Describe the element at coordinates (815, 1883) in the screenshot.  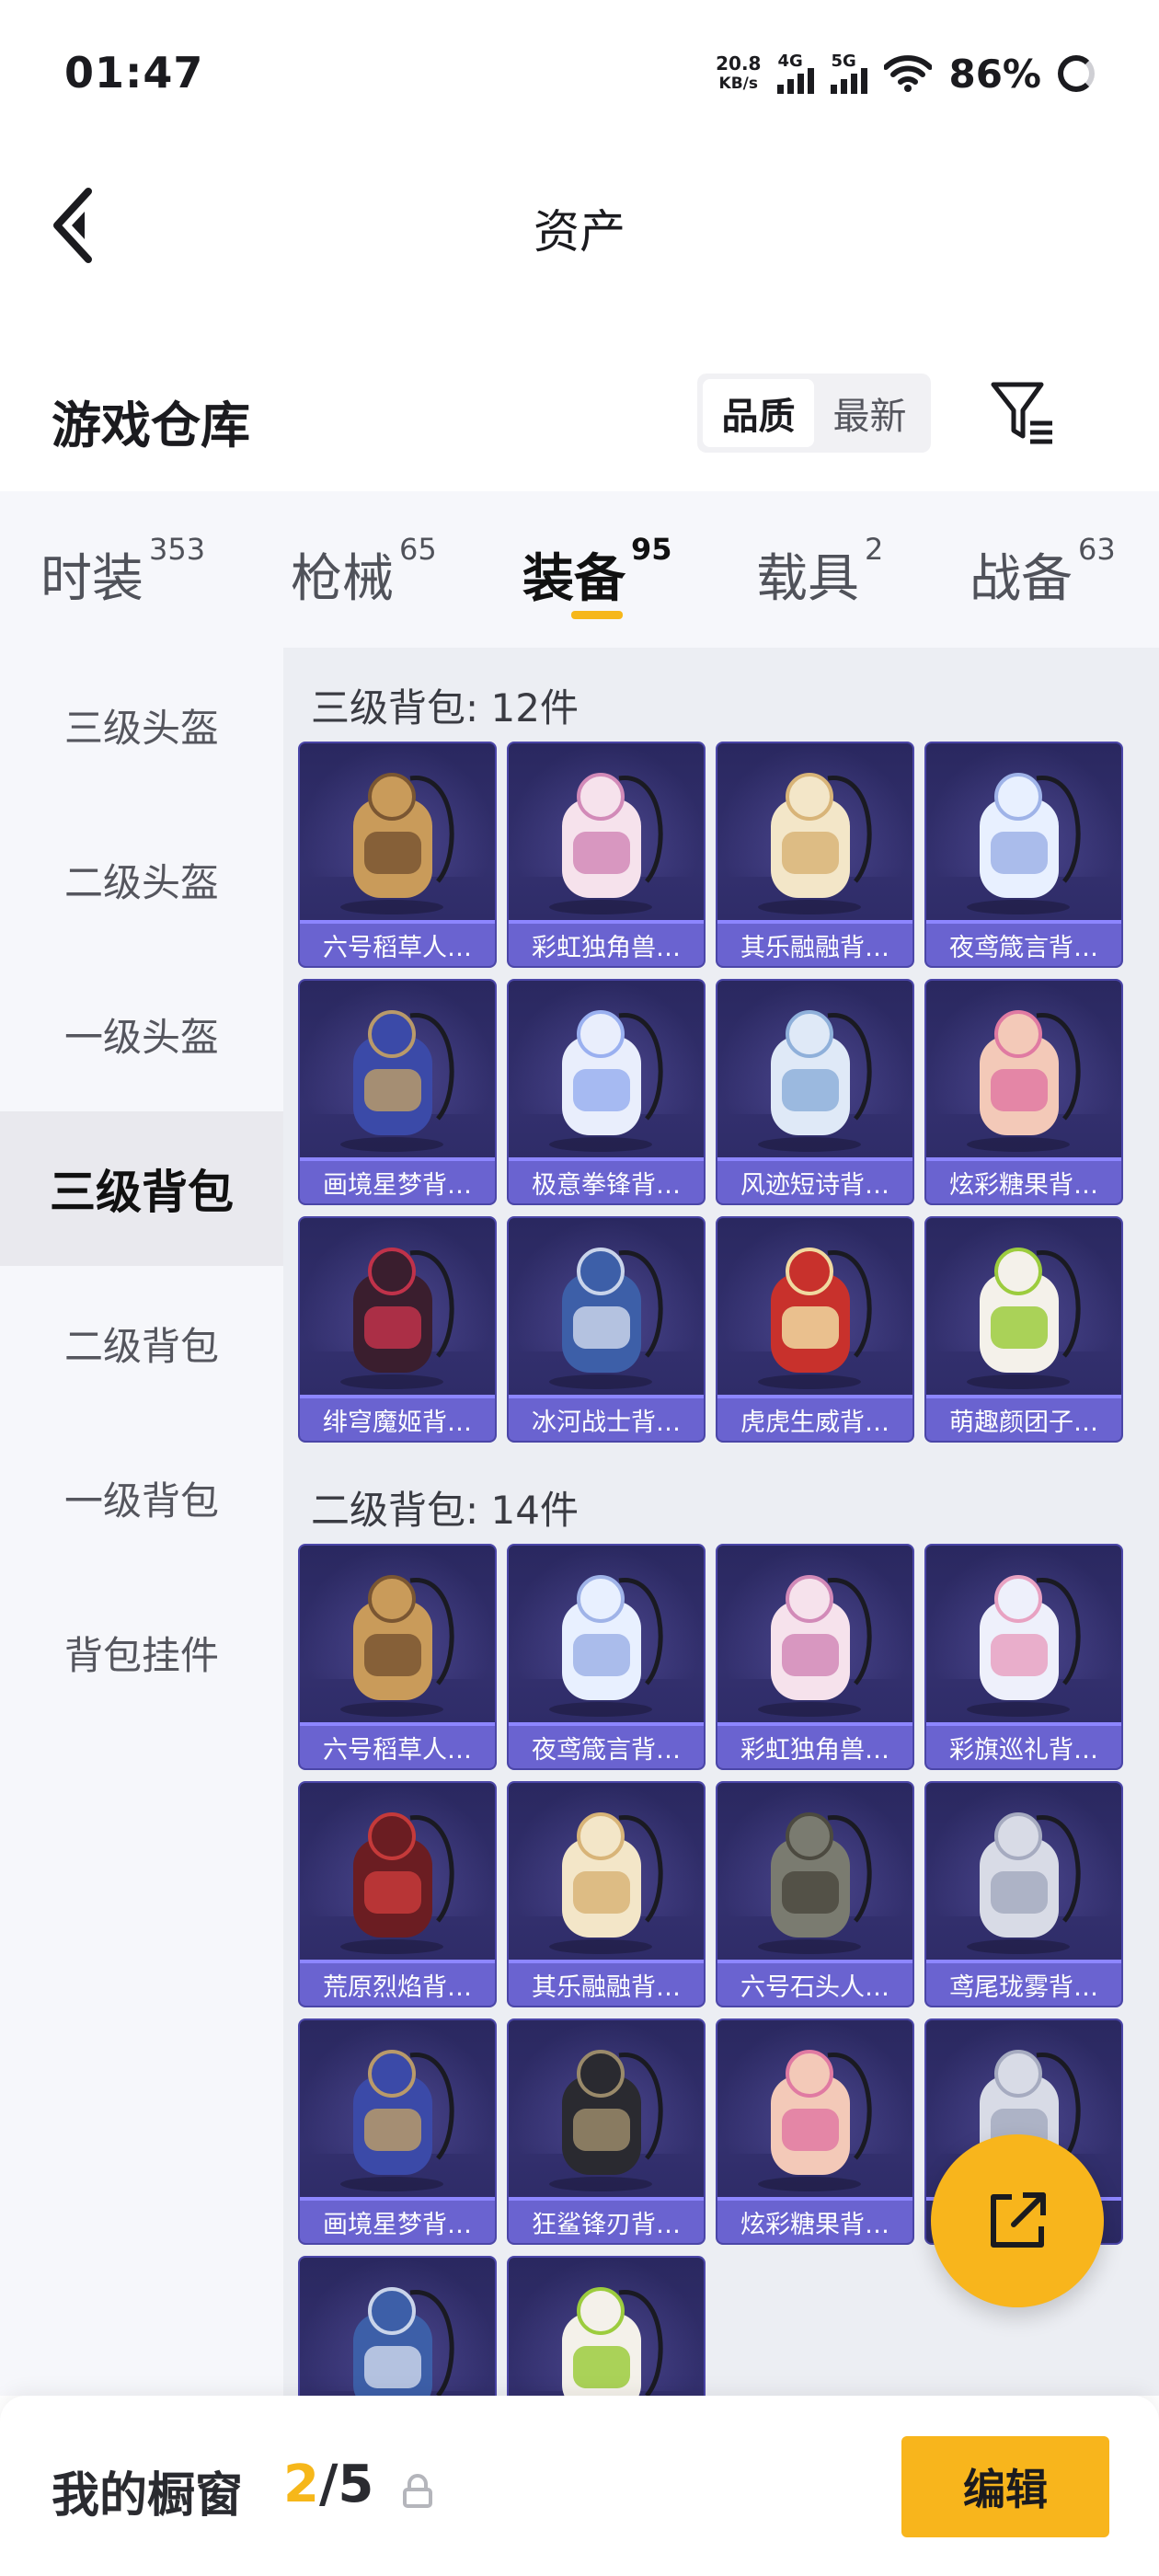
I see `stone-backpack-icon` at that location.